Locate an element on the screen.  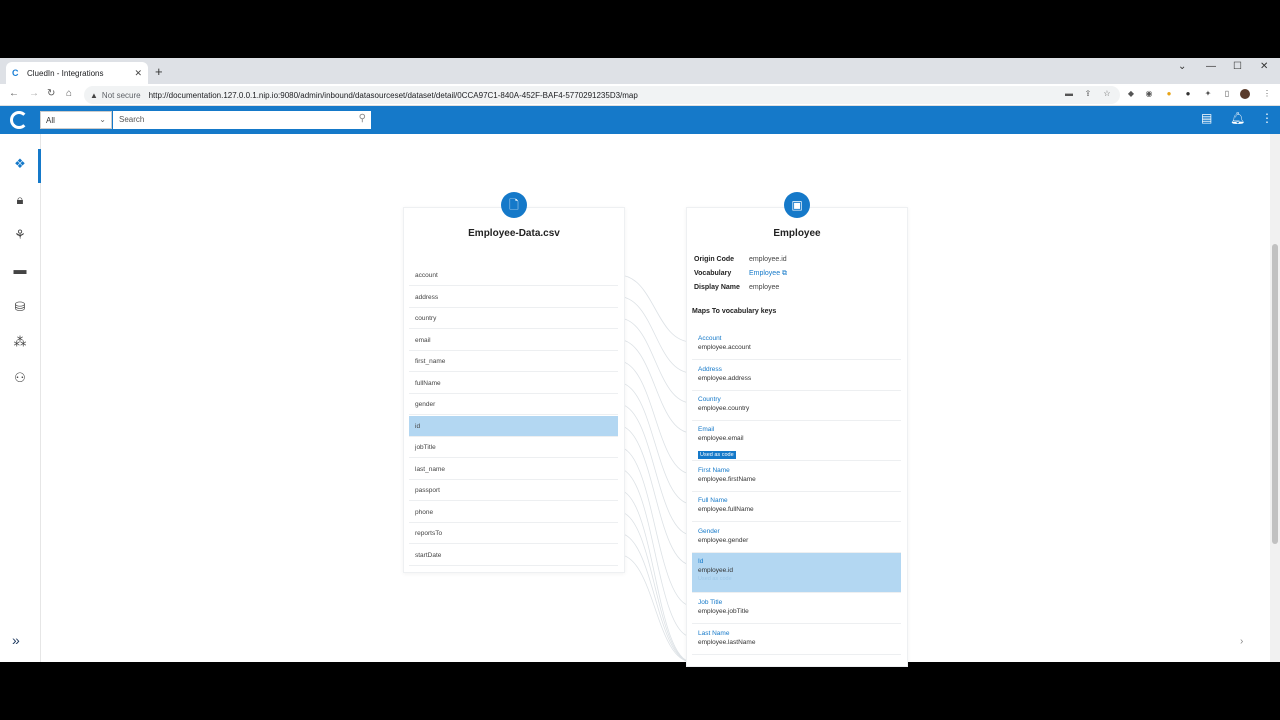
vocabulary-key-value: employee.address is located at coordinates (725, 378).